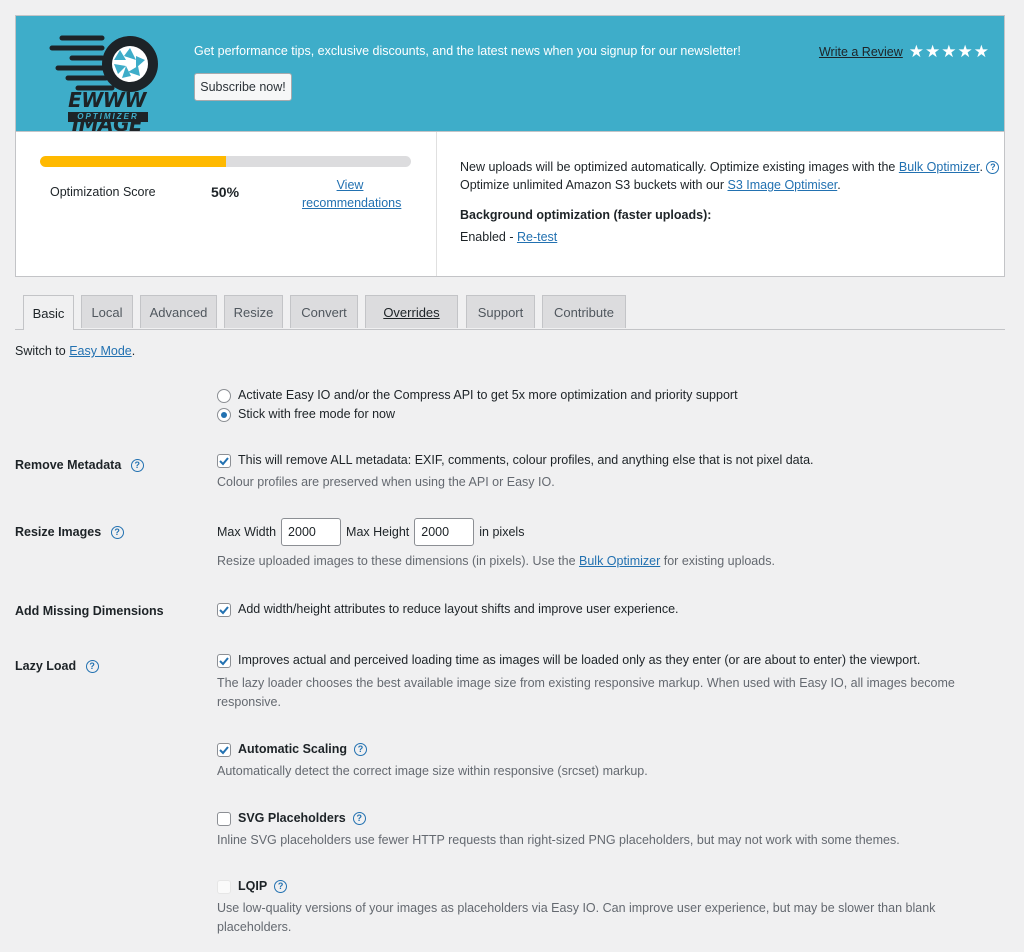 The image size is (1024, 952). I want to click on lazy-load-checkbox, so click(224, 660).